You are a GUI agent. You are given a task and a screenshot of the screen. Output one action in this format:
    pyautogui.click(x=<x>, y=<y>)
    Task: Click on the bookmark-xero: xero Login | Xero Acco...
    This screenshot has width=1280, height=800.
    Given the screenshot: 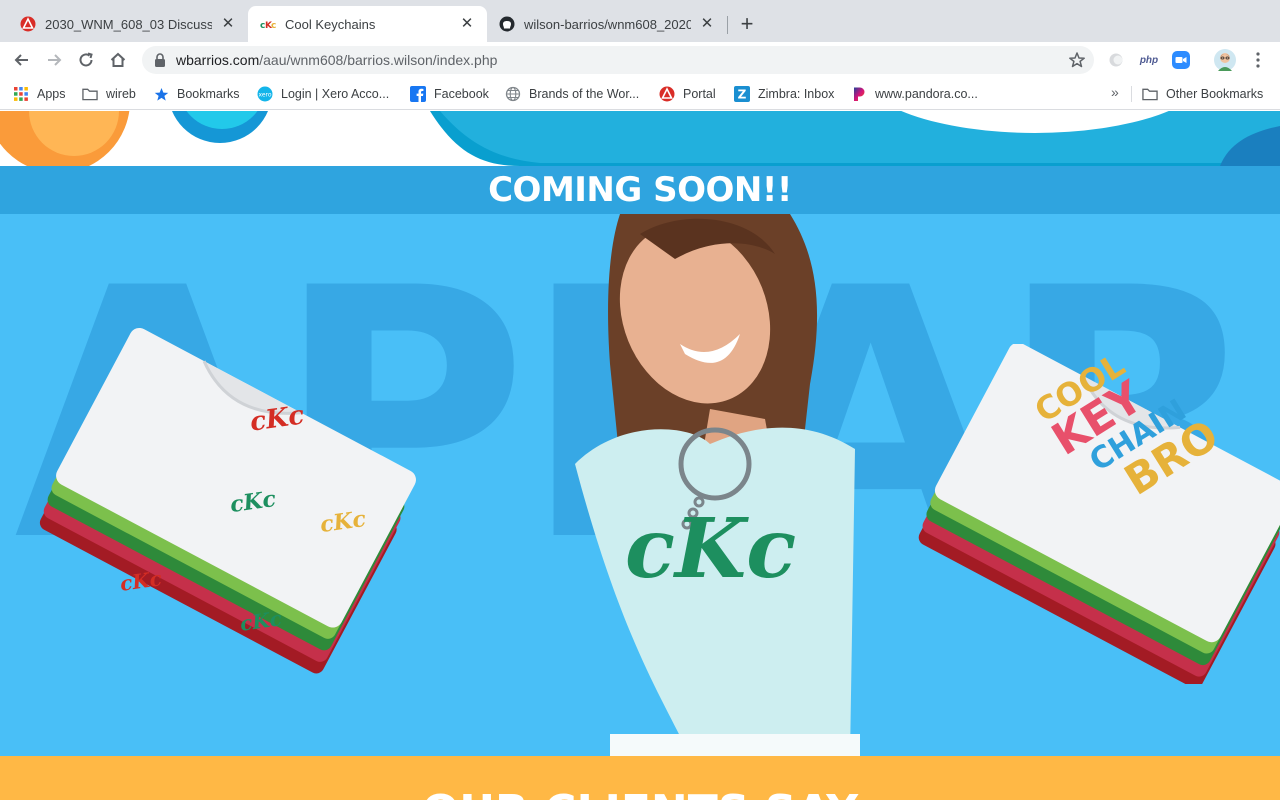 What is the action you would take?
    pyautogui.click(x=323, y=94)
    